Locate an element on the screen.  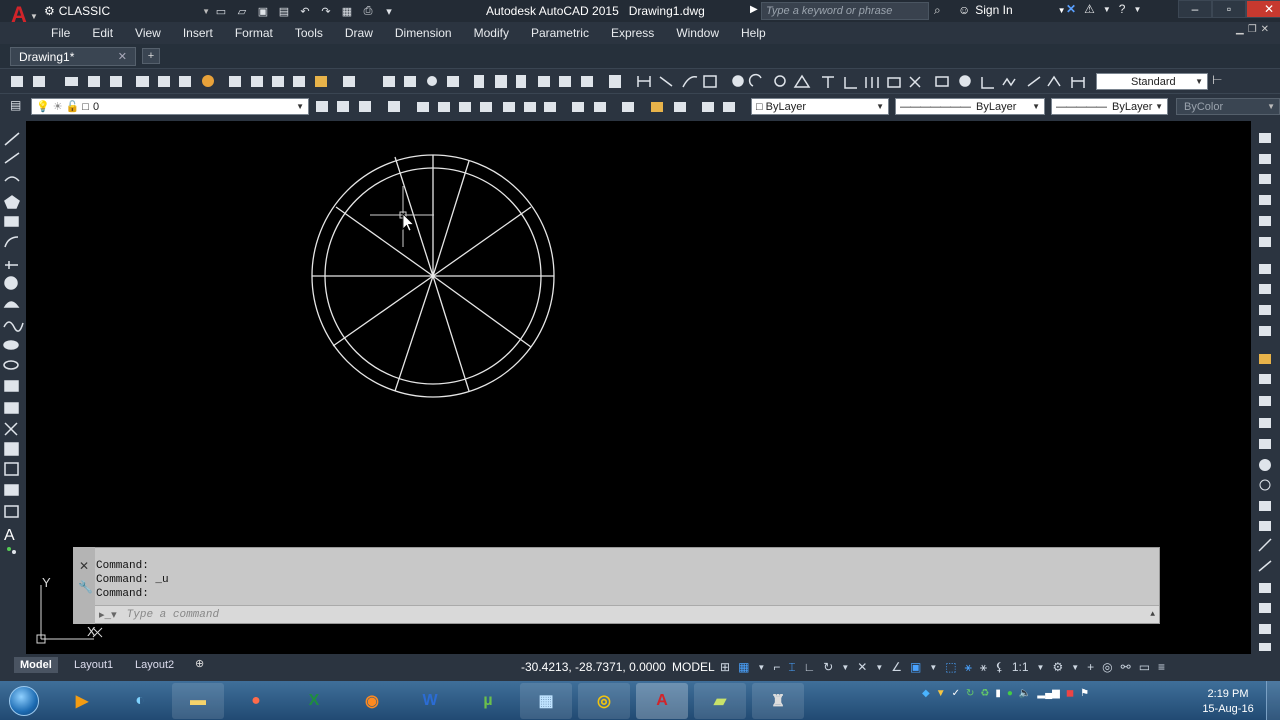
autocad-taskbar-icon: A is located at coordinates (662, 701).